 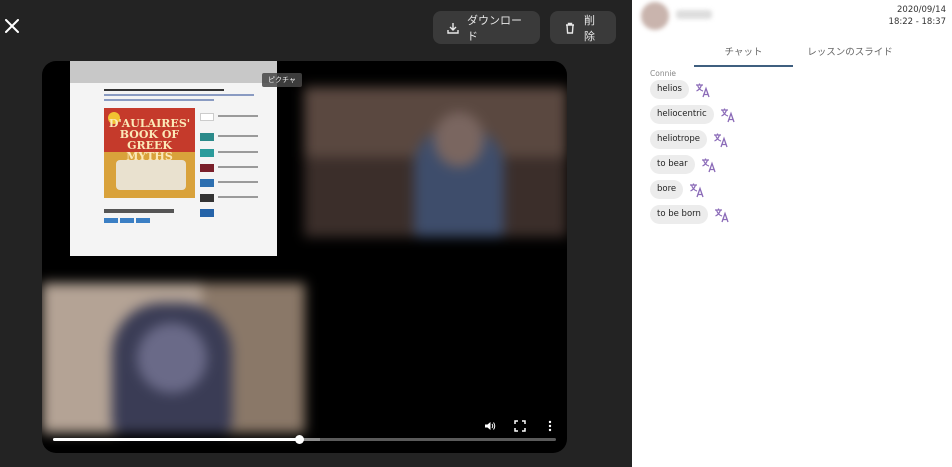 I want to click on teacher-camera-feed, so click(x=435, y=162).